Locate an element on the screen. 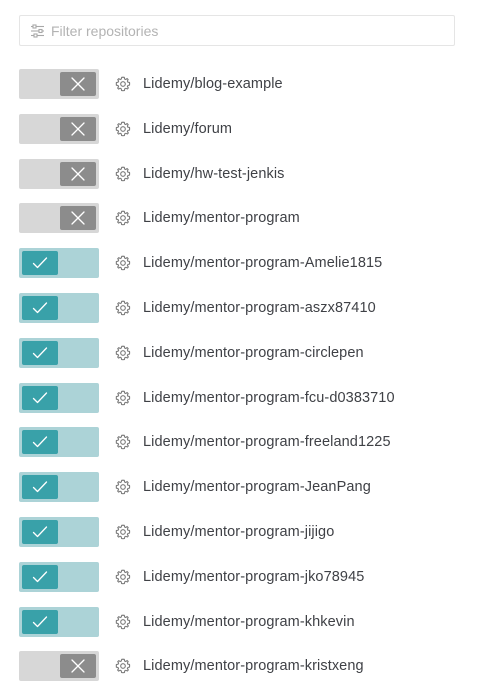 This screenshot has width=487, height=696. repository-row: Lidemy/blog-example is located at coordinates (244, 84).